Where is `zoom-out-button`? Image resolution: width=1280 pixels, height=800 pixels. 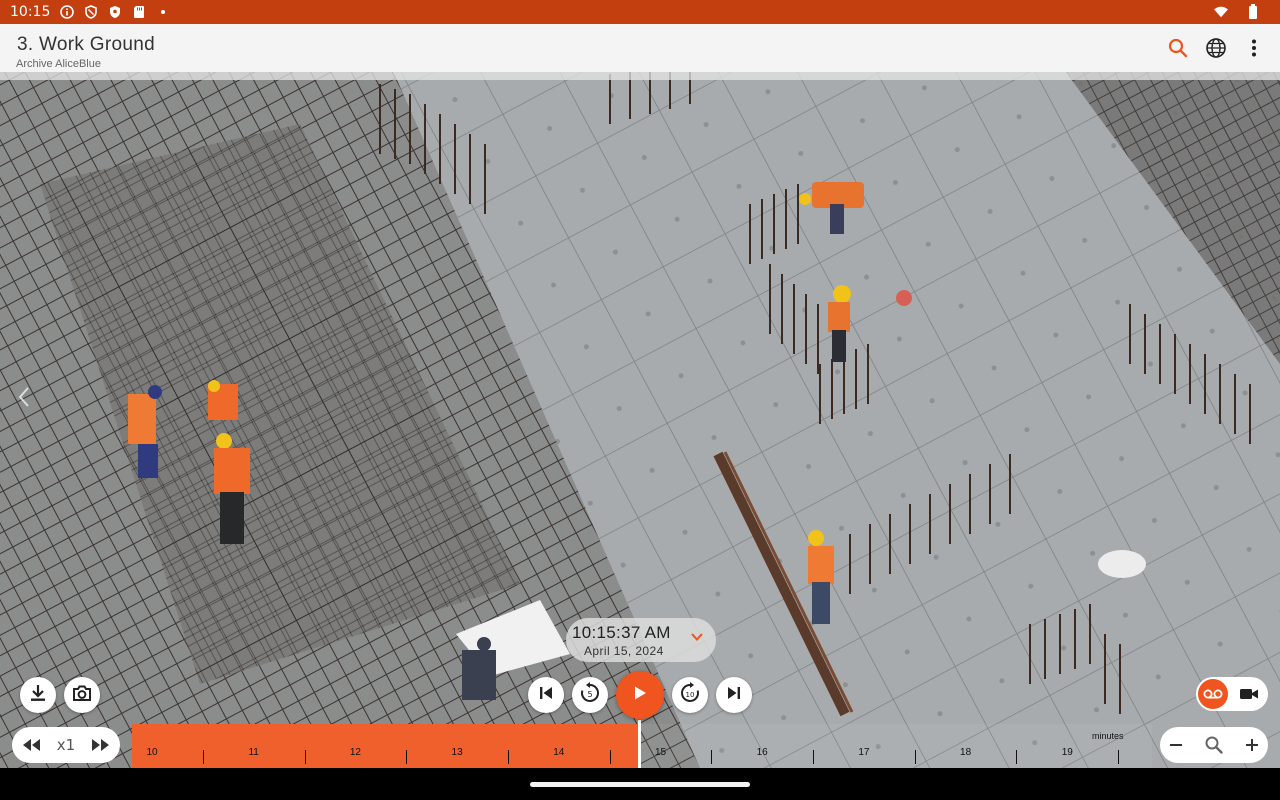
zoom-out-button is located at coordinates (1176, 745).